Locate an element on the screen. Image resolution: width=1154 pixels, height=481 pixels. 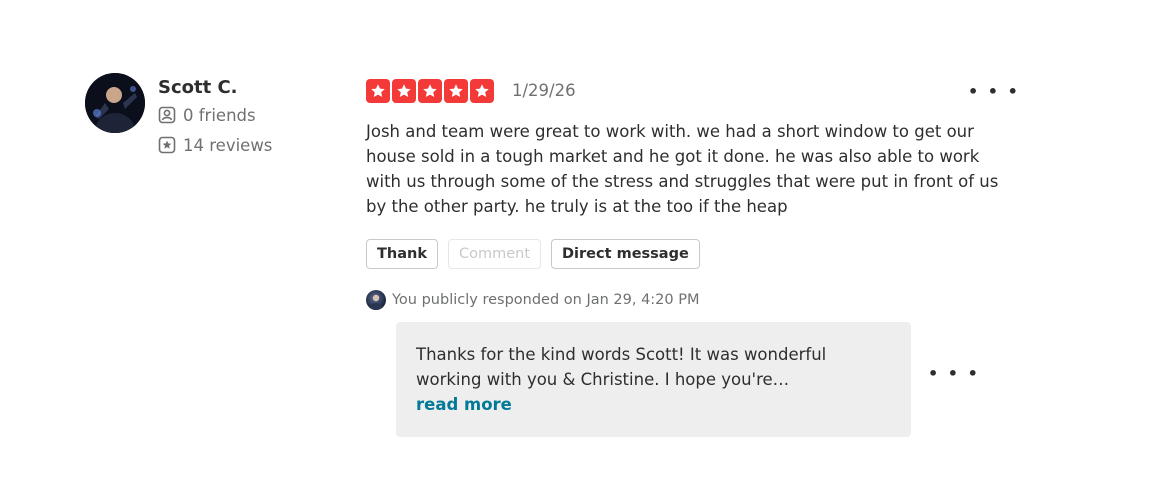
review-date: 1/29/26 is located at coordinates (544, 90).